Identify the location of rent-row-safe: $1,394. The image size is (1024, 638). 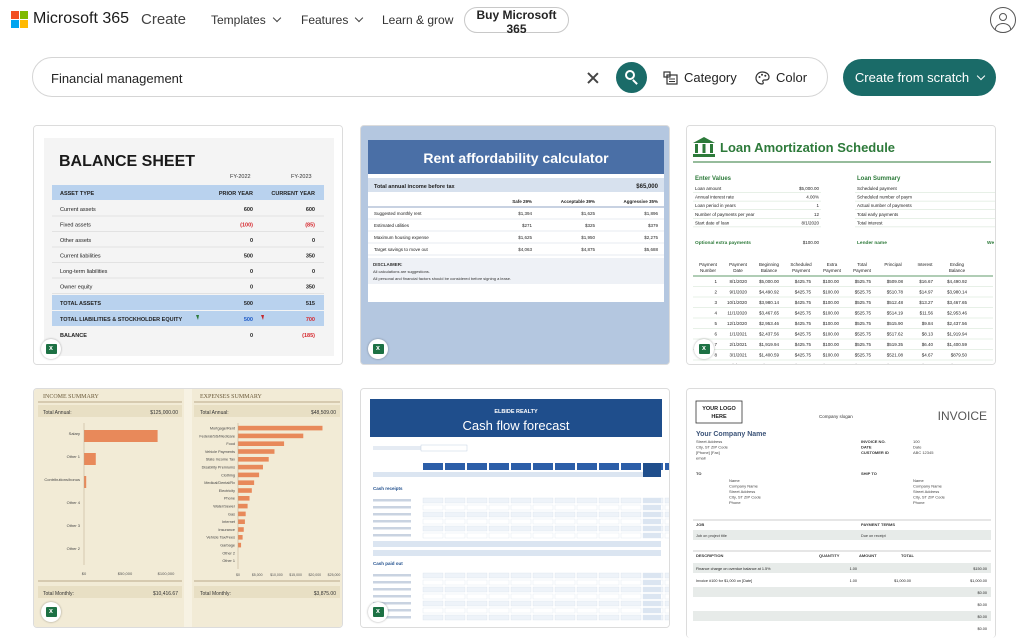
(525, 213).